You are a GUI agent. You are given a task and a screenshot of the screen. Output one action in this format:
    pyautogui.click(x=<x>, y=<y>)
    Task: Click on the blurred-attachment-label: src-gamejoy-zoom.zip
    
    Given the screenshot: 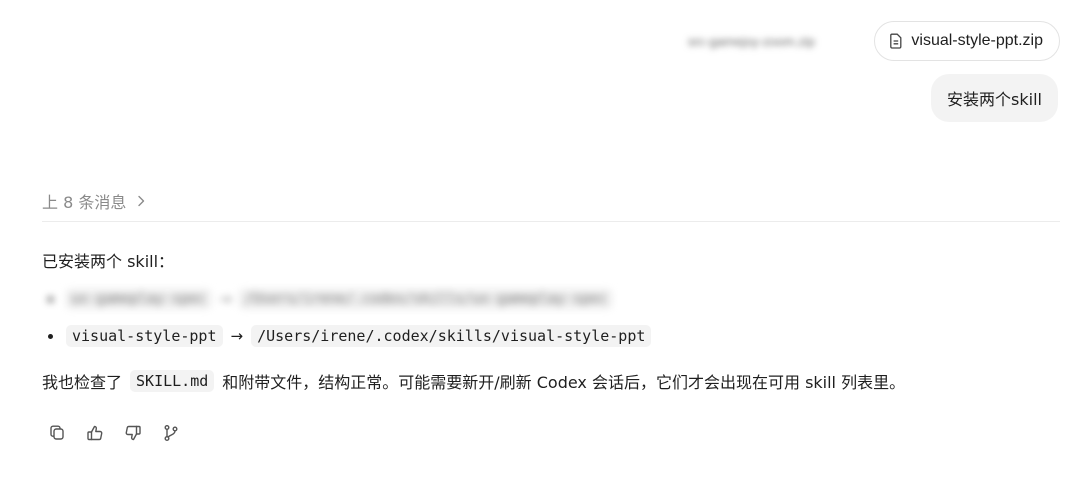 What is the action you would take?
    pyautogui.click(x=751, y=41)
    